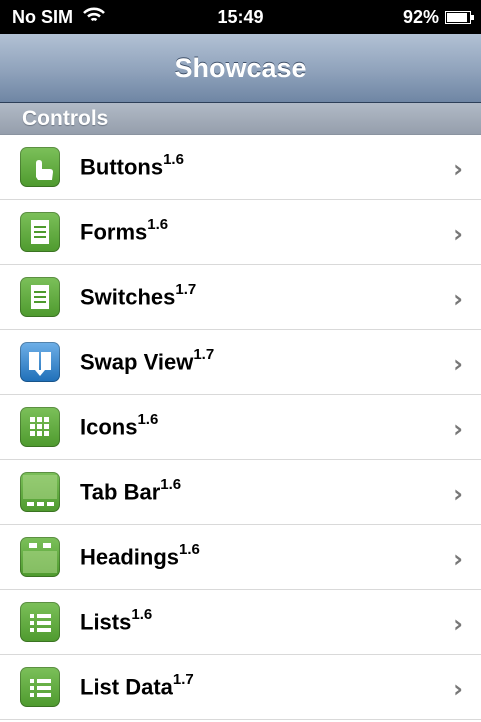 The image size is (481, 722). I want to click on grid-icon, so click(40, 427).